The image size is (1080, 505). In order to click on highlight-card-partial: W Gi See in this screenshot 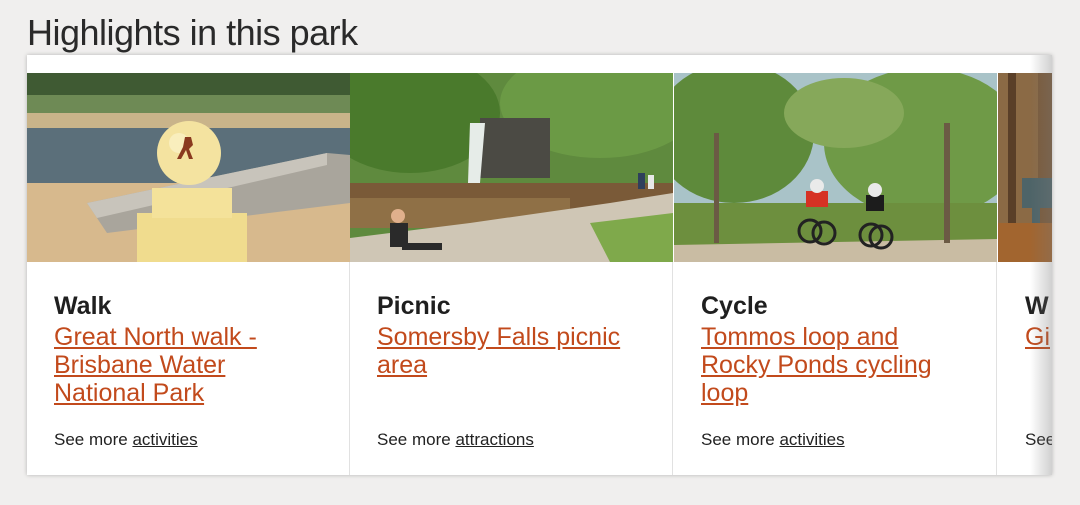, I will do `click(1025, 274)`.